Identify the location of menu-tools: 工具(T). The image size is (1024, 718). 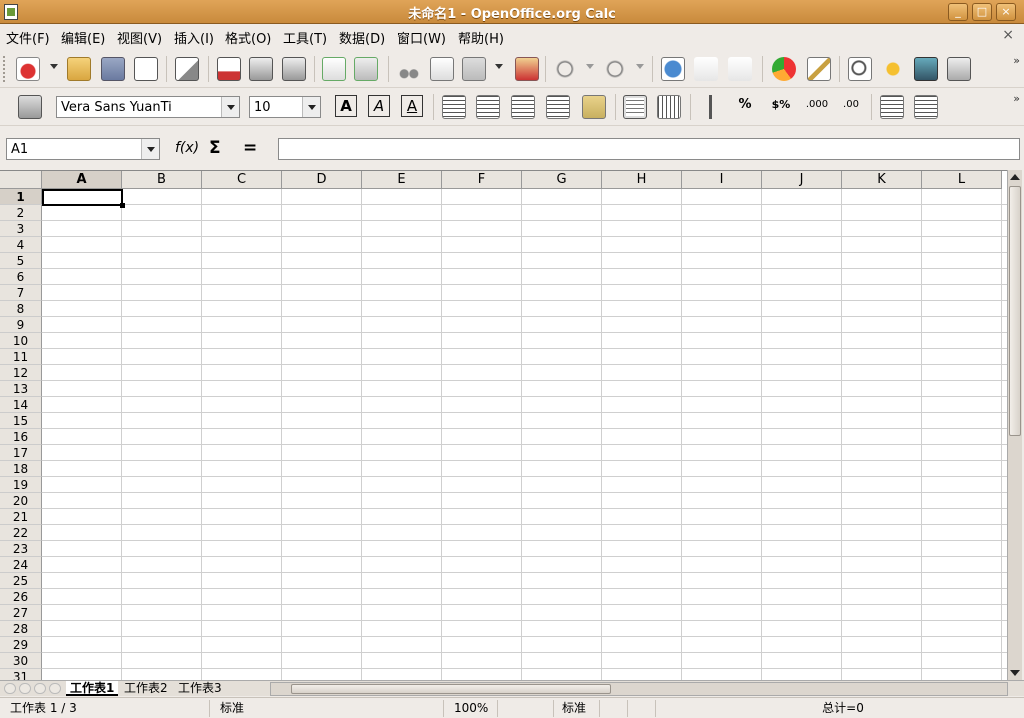
(305, 37).